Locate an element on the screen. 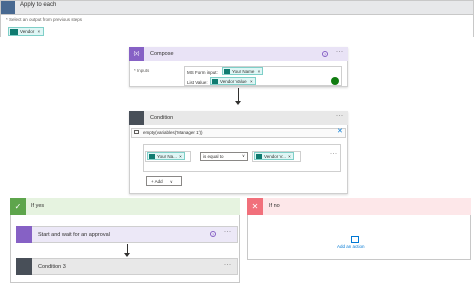 This screenshot has height=283, width=474. your-name-token: Your Name × is located at coordinates (243, 71).